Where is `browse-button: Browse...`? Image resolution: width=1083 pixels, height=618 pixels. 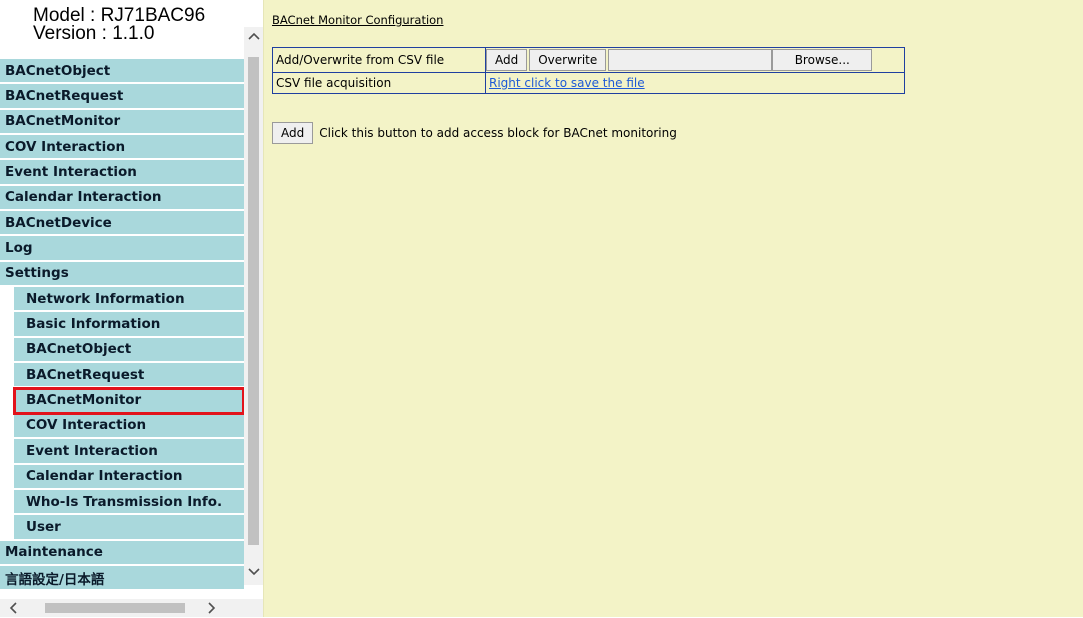 browse-button: Browse... is located at coordinates (822, 60).